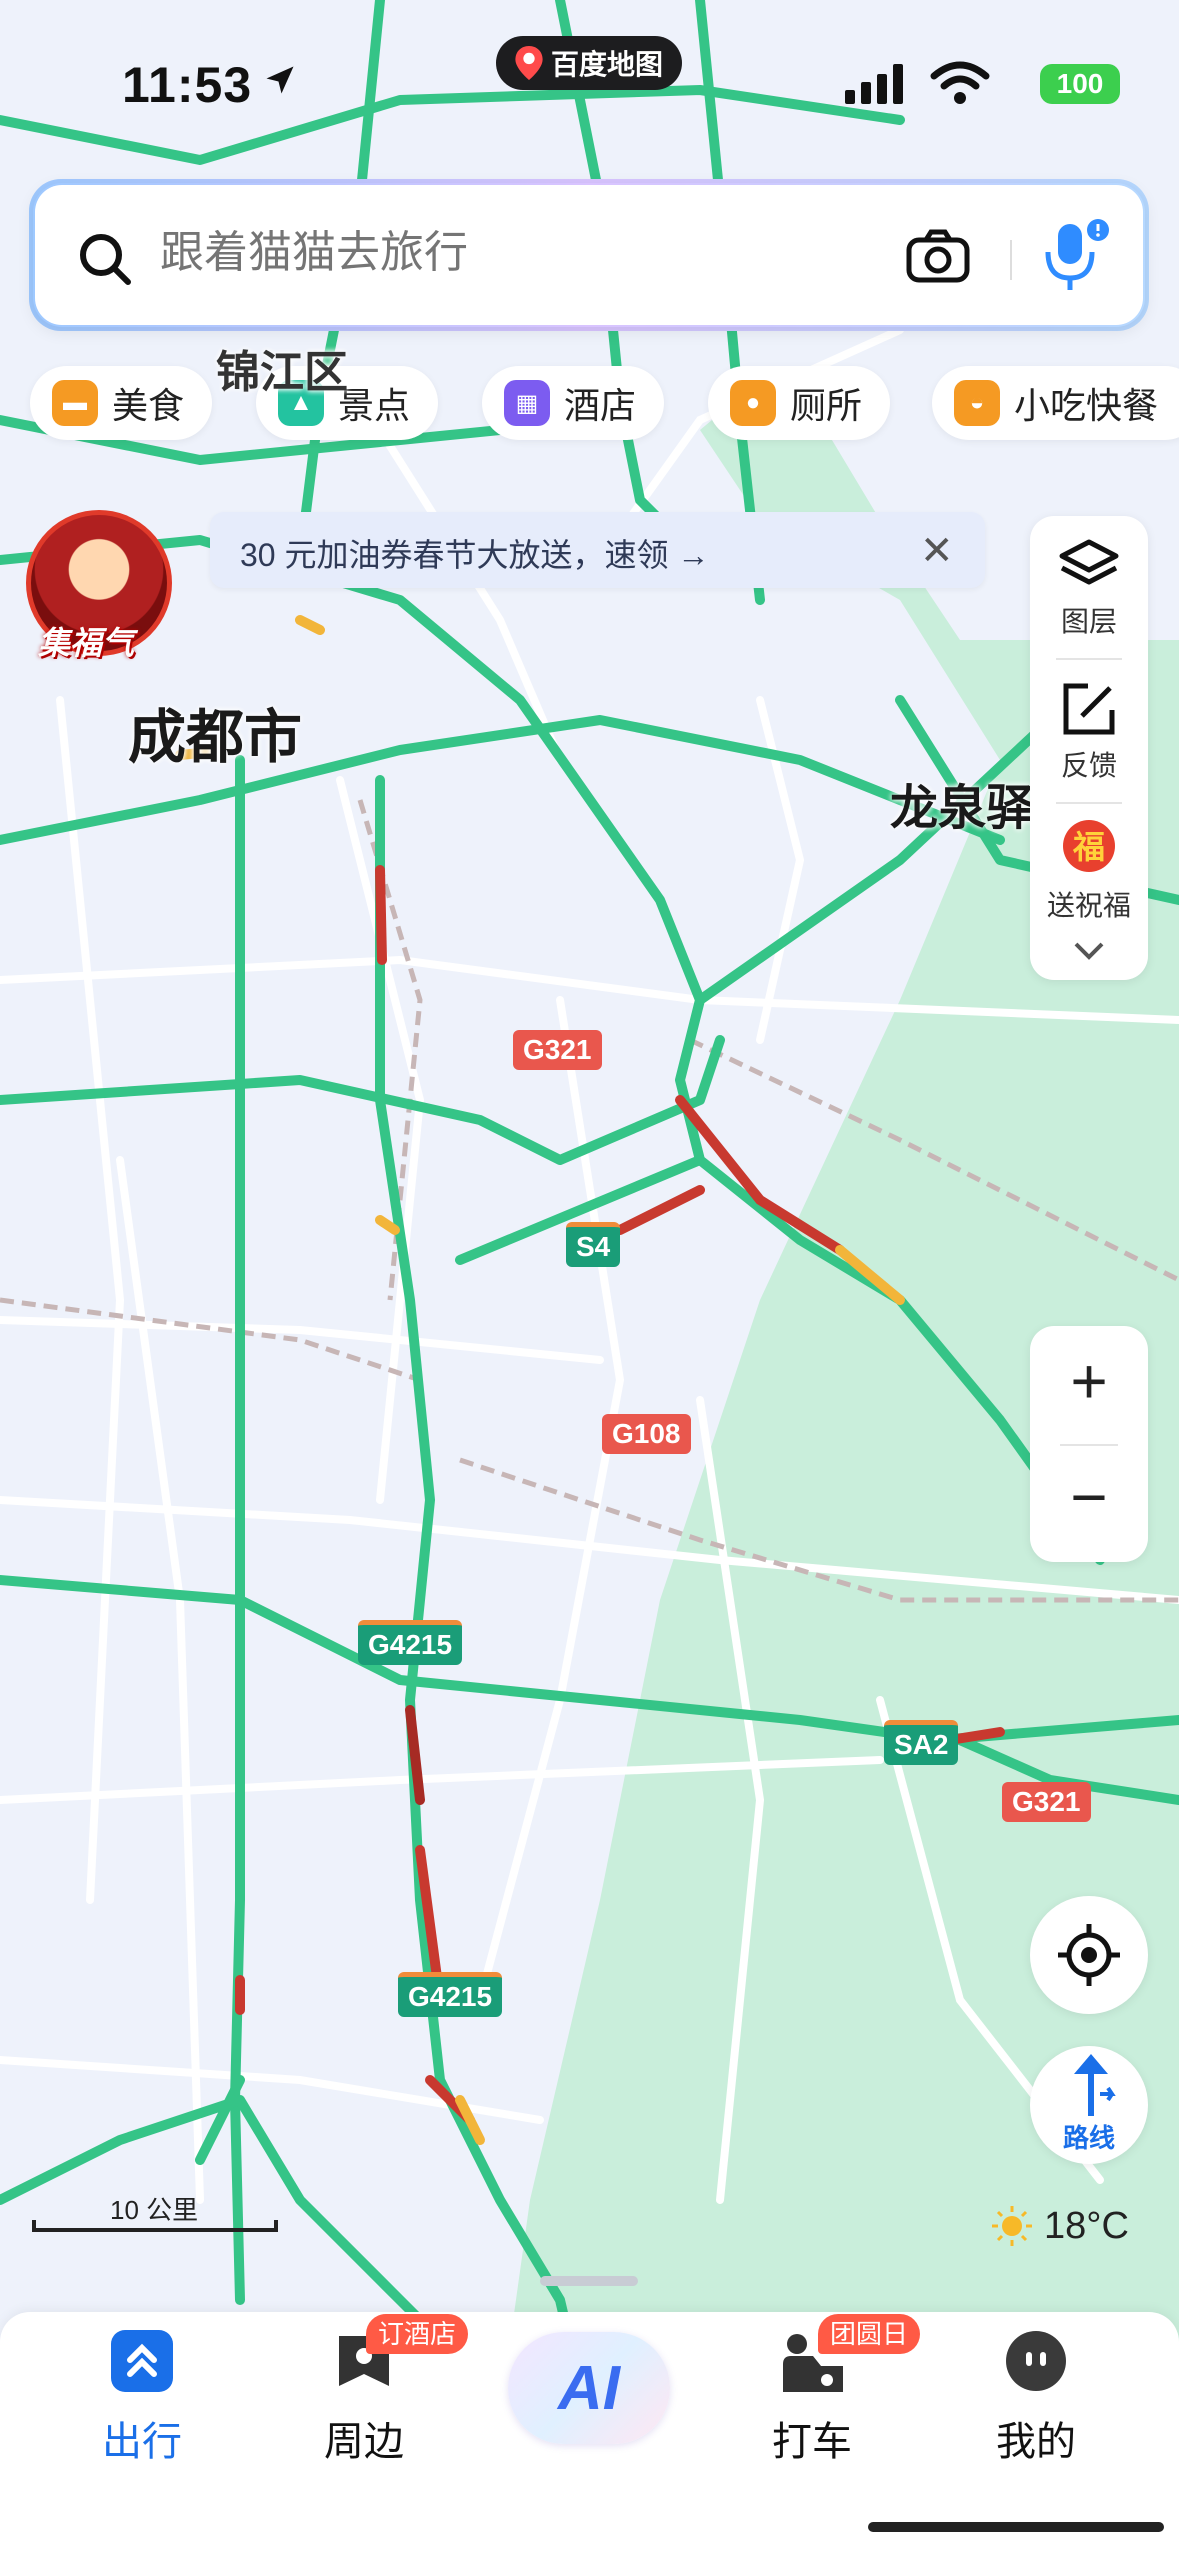  Describe the element at coordinates (142, 2398) in the screenshot. I see `nav-travel: 出行` at that location.